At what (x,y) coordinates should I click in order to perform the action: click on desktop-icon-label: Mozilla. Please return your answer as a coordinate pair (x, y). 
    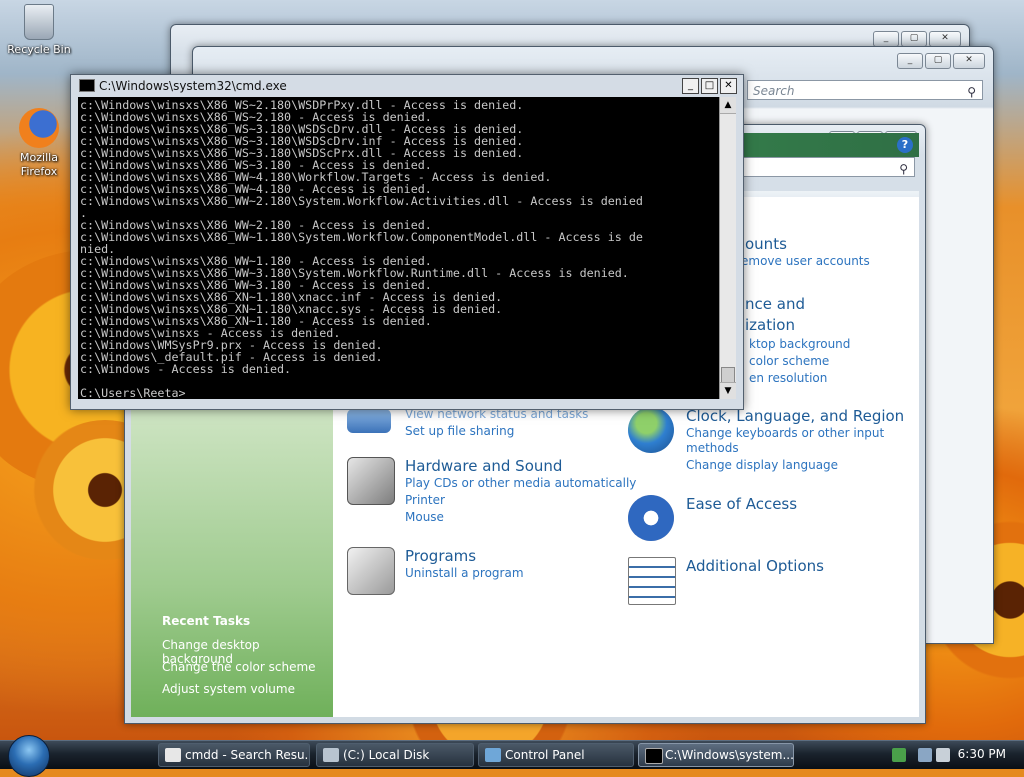
    Looking at the image, I should click on (39, 157).